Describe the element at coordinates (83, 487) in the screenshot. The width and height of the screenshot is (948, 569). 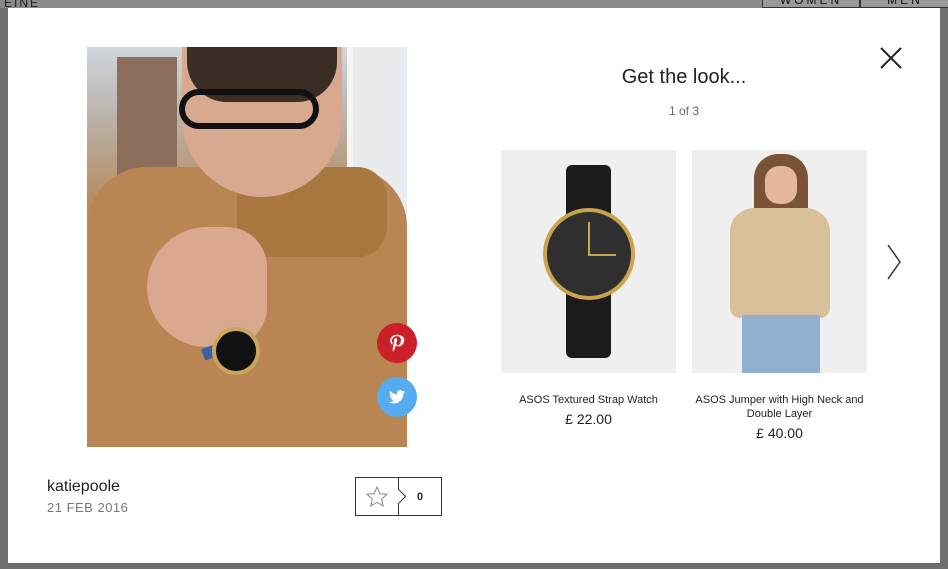
I see `post-author: katiepoole` at that location.